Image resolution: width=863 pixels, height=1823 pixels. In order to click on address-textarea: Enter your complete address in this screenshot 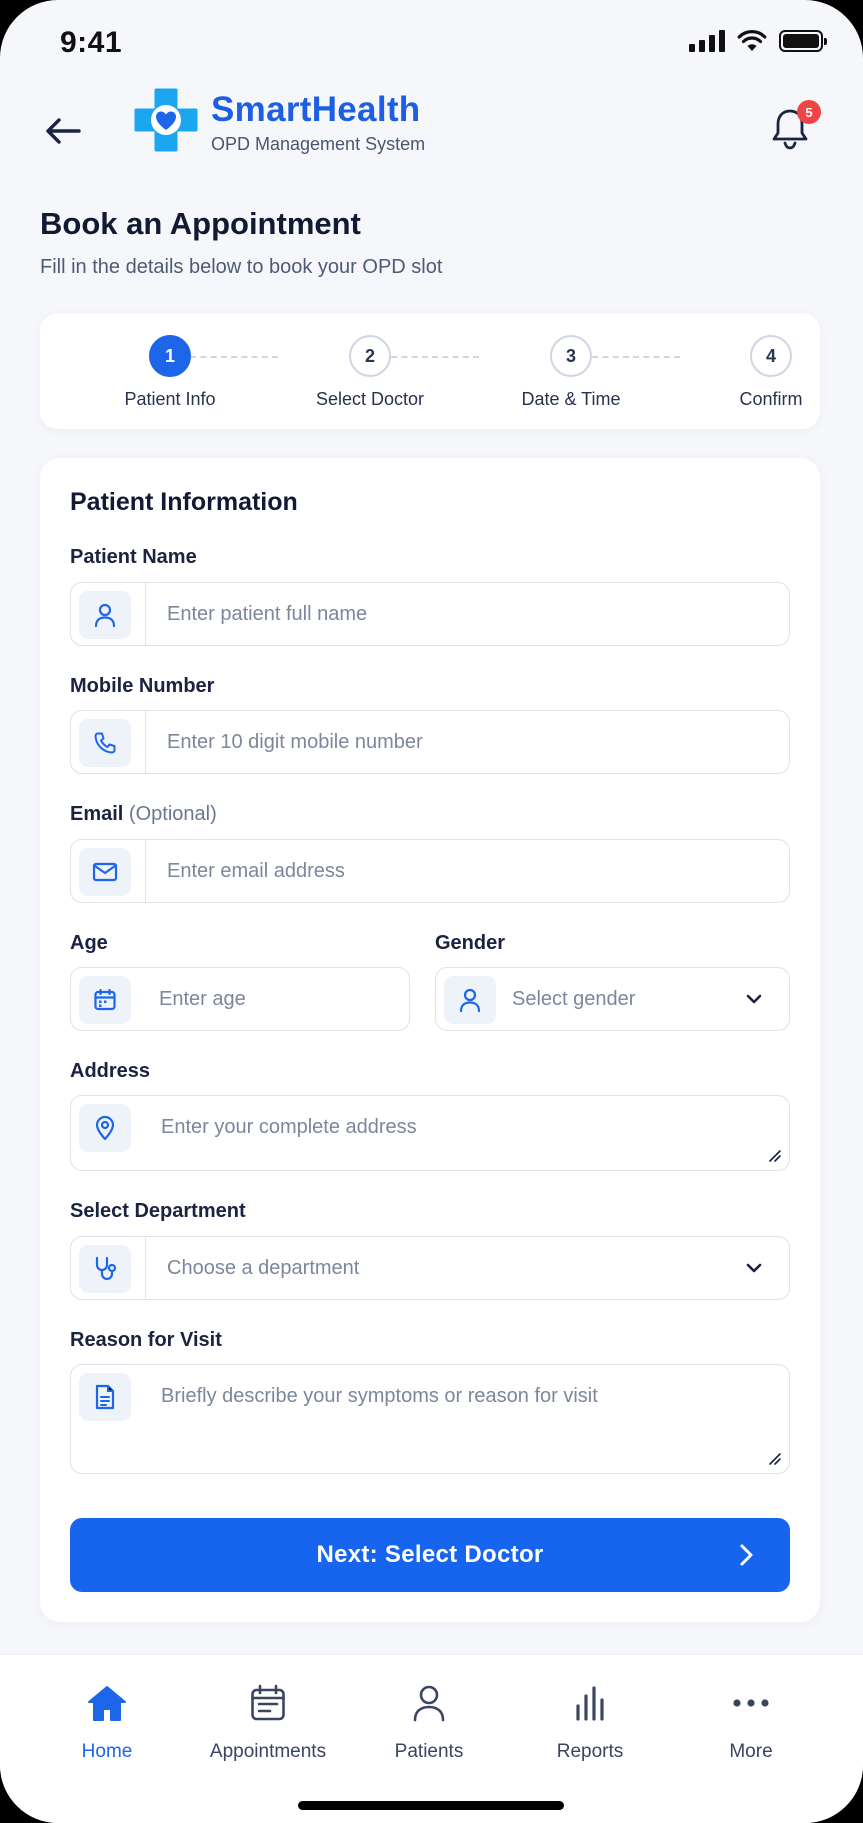, I will do `click(430, 1133)`.